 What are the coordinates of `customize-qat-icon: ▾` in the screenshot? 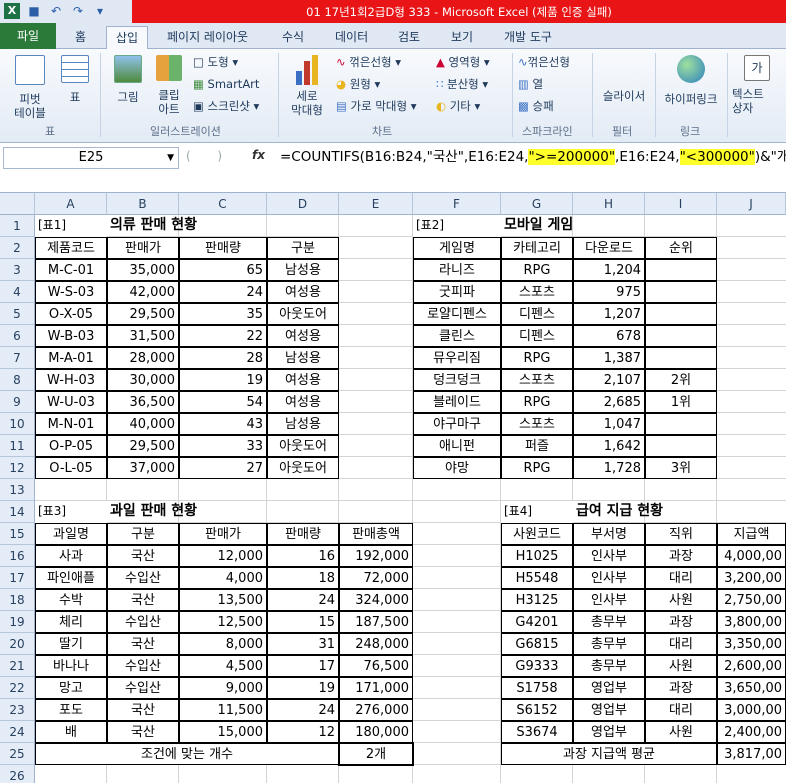 It's located at (100, 11).